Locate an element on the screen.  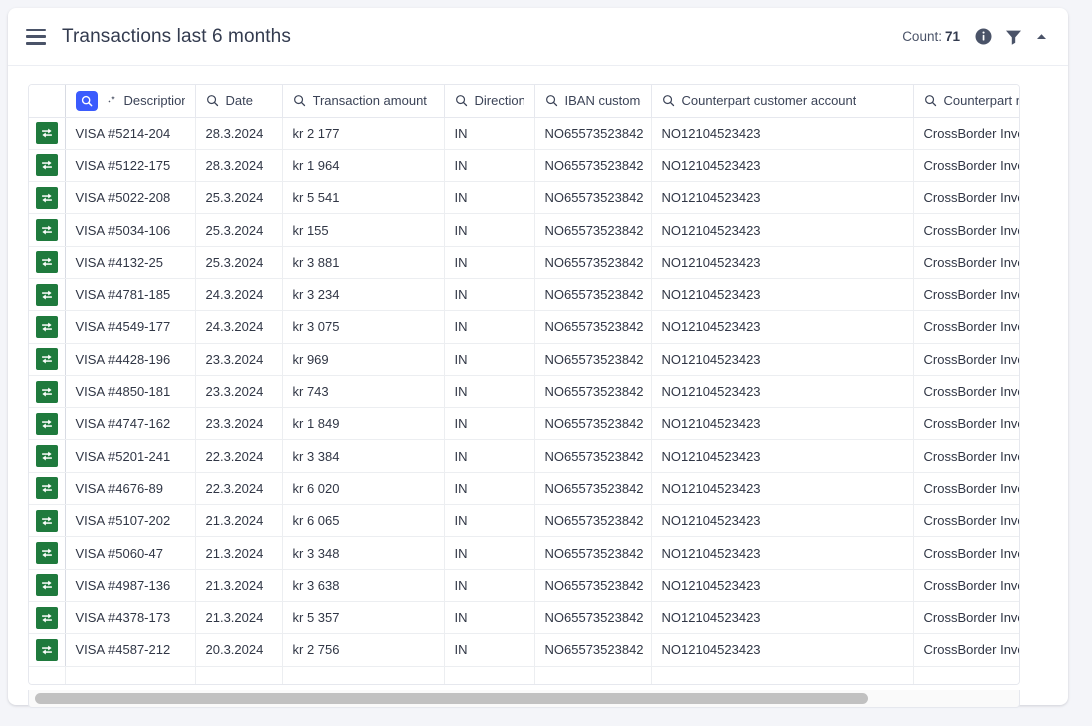
ai-sparkle-icon is located at coordinates (111, 101).